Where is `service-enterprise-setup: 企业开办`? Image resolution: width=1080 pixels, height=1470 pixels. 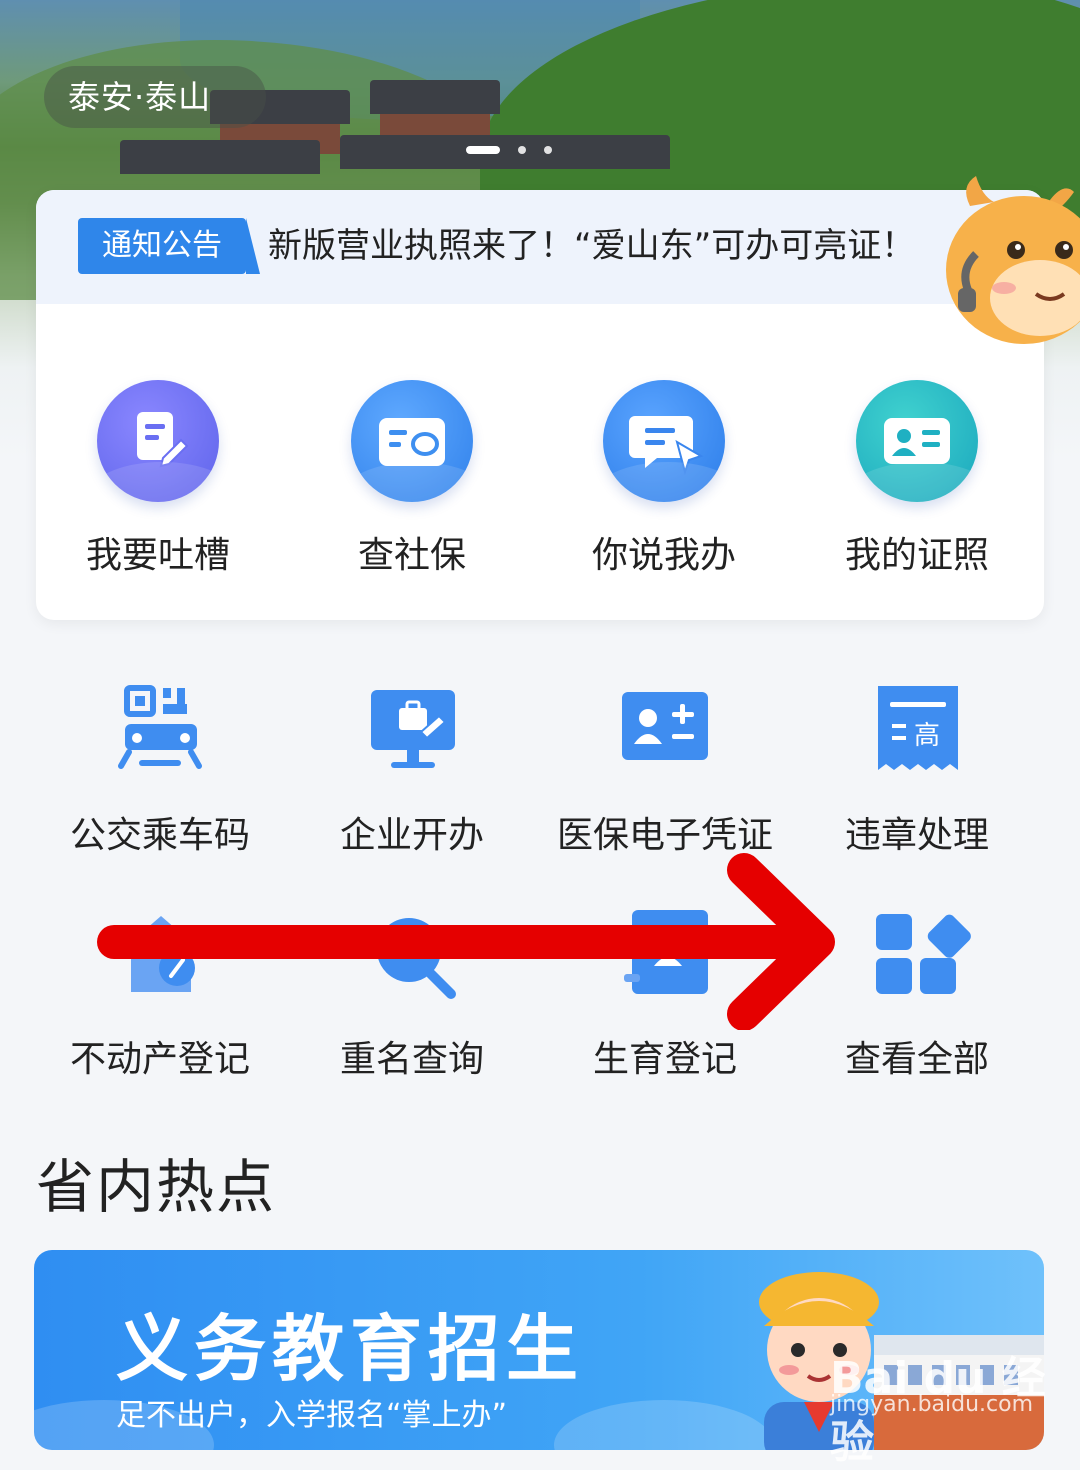
service-enterprise-setup: 企业开办 is located at coordinates (412, 770).